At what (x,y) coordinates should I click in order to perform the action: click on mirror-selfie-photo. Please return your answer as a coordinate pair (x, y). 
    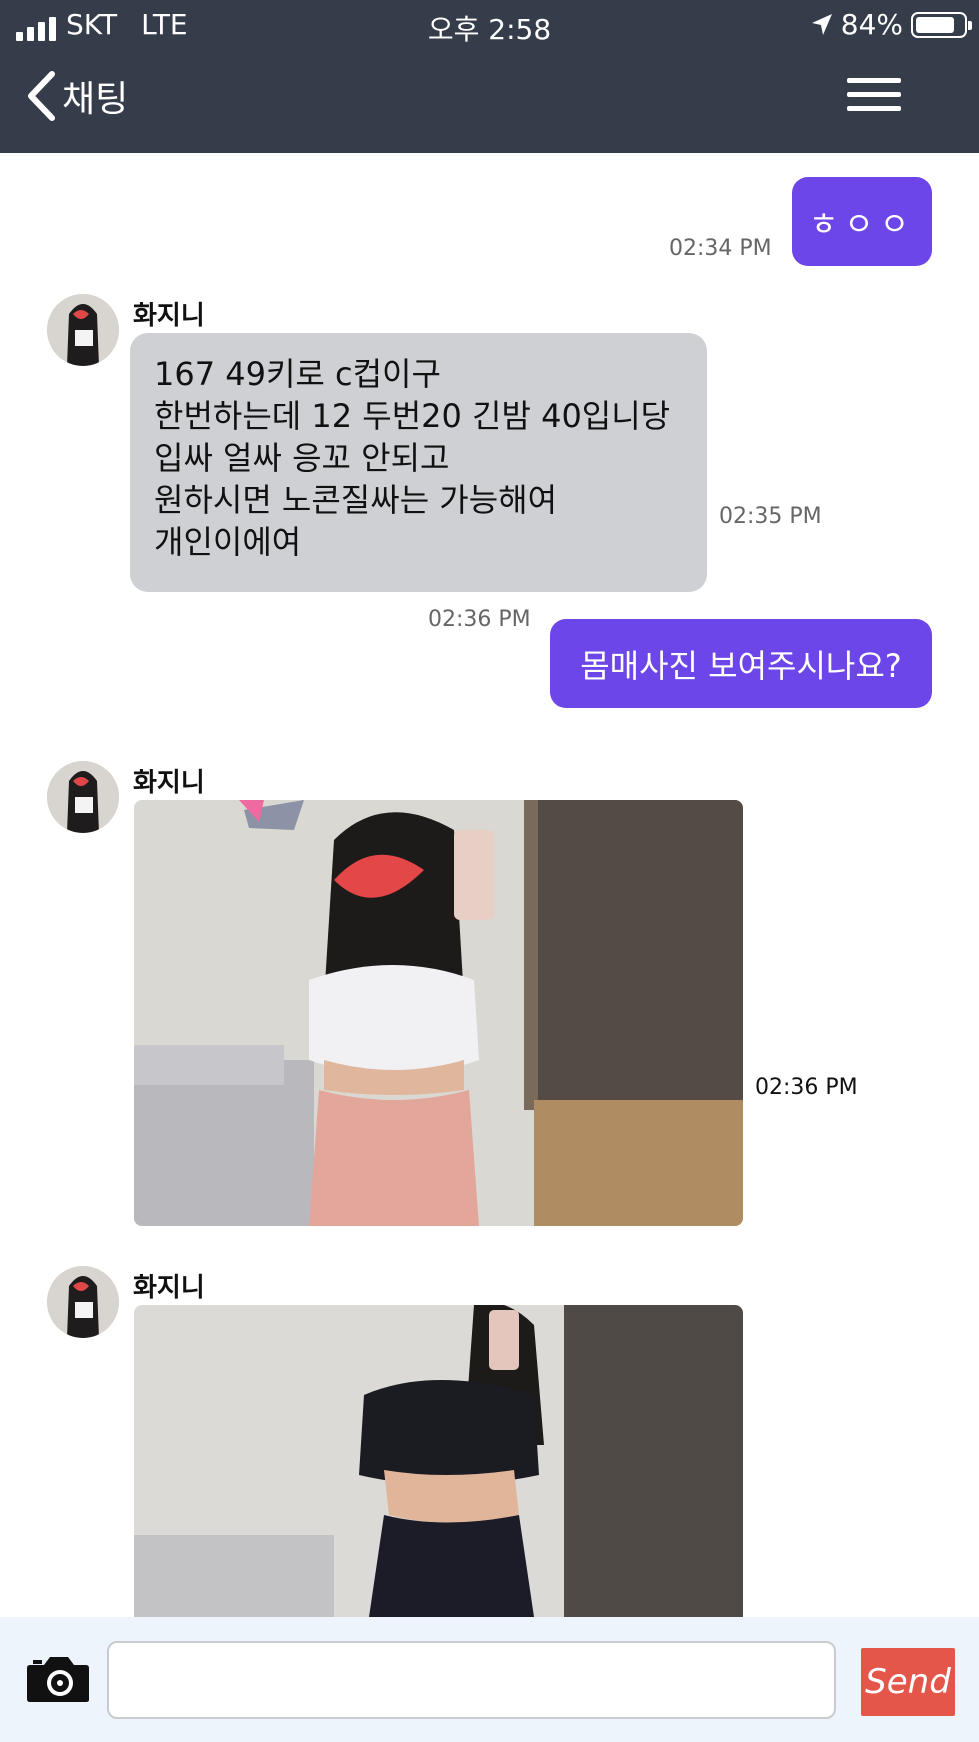
    Looking at the image, I should click on (438, 1461).